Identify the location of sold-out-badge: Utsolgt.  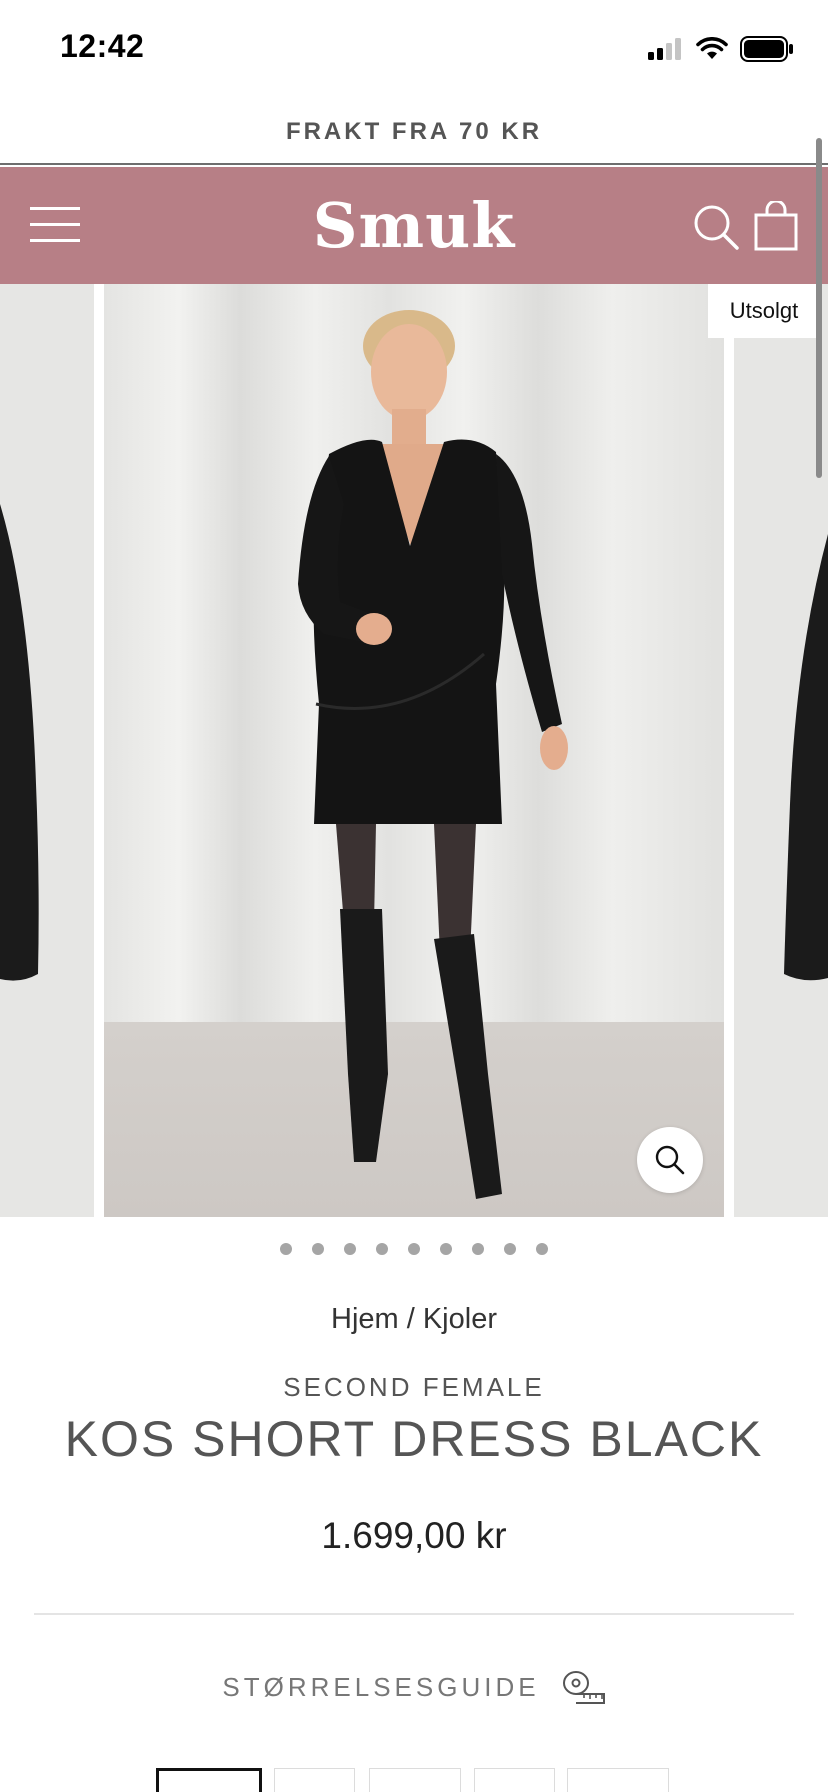
(764, 311).